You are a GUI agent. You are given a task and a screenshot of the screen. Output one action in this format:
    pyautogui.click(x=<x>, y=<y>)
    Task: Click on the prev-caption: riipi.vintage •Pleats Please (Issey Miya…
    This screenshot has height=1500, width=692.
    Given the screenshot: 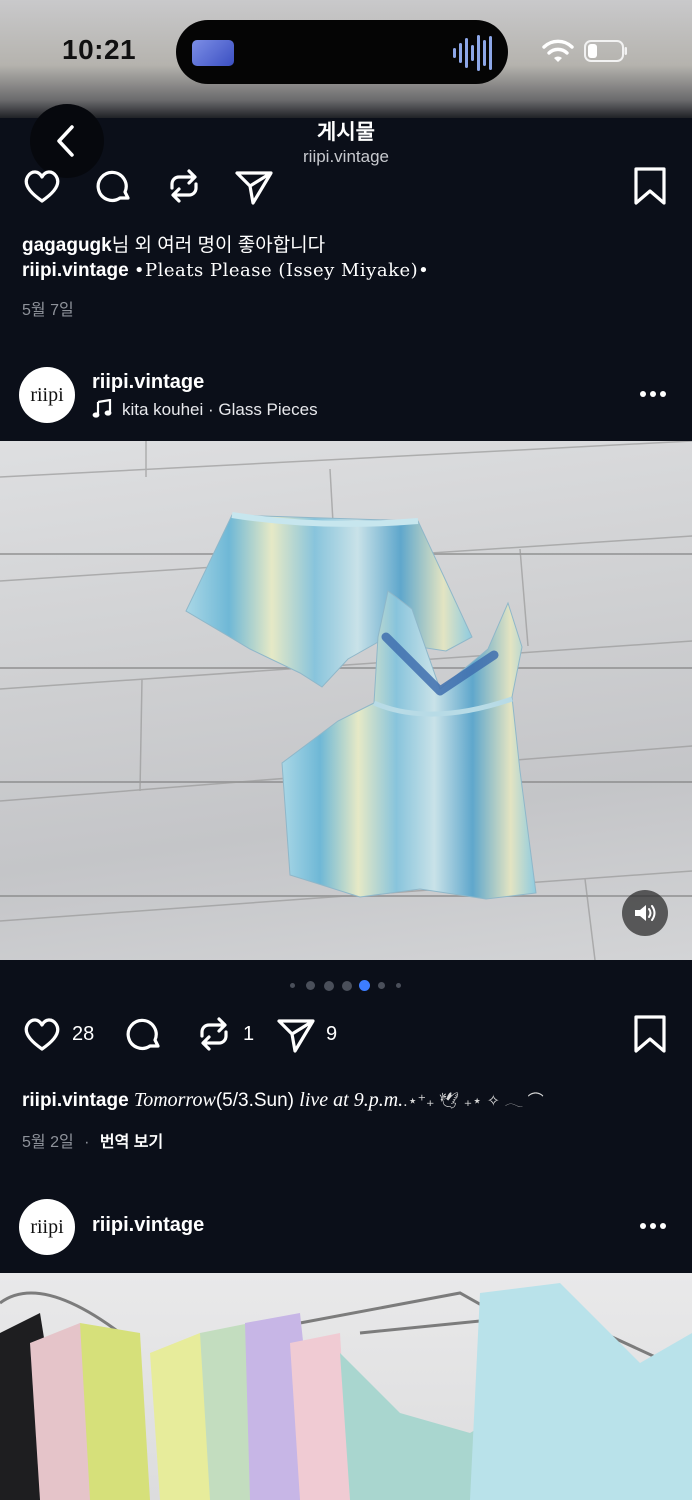 What is the action you would take?
    pyautogui.click(x=225, y=271)
    